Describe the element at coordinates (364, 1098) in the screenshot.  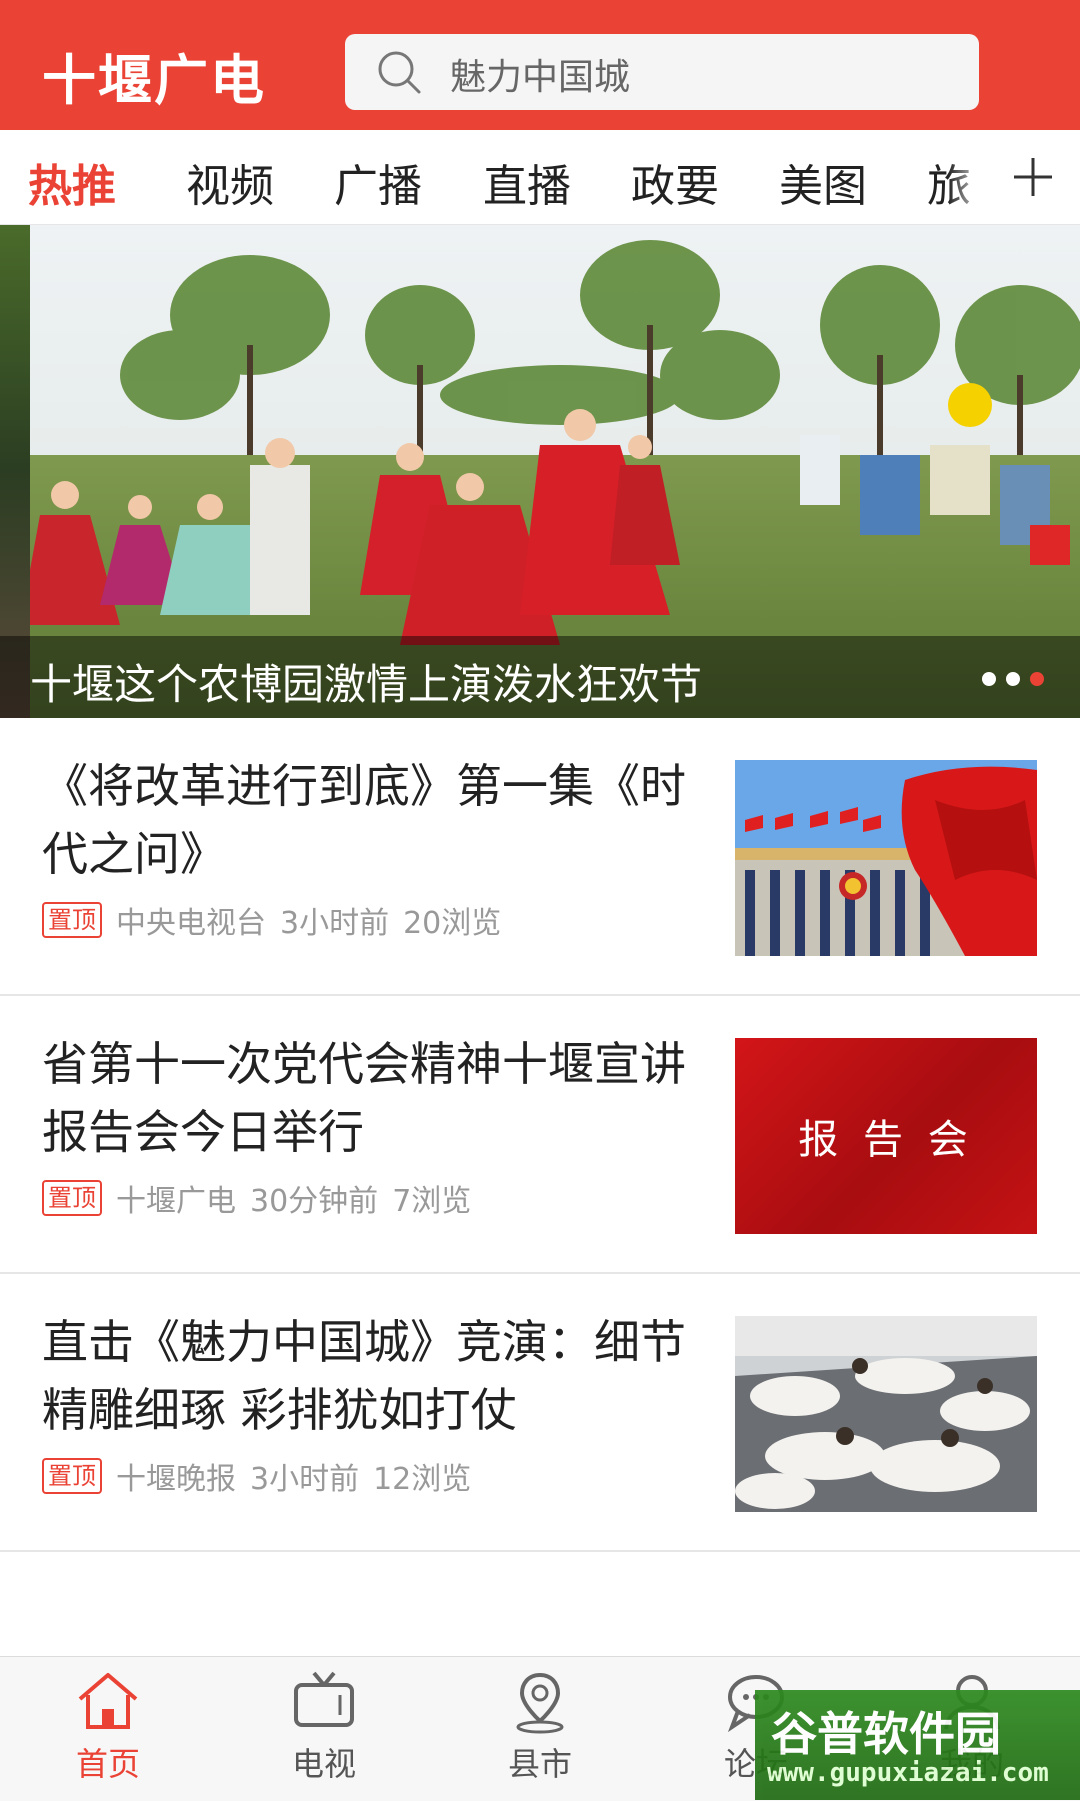
I see `news-title: 省第十一次党代会精神十堰宣讲报告会今日举行` at that location.